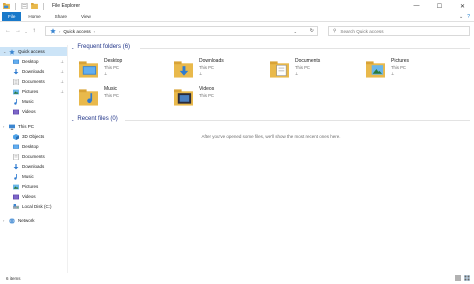  I want to click on maximize-button: ☐, so click(439, 6).